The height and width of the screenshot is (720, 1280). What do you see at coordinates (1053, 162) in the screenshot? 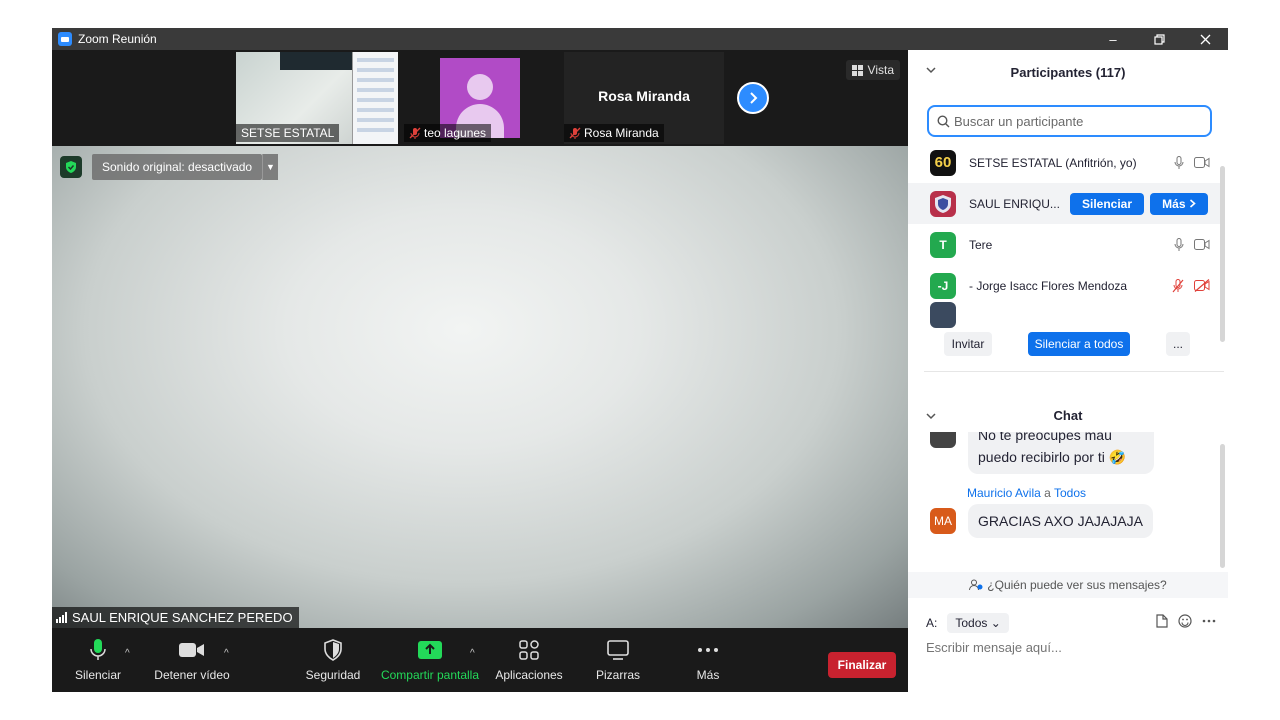
I see `participant-name: SETSE ESTATAL (Anfitrión, yo)` at bounding box center [1053, 162].